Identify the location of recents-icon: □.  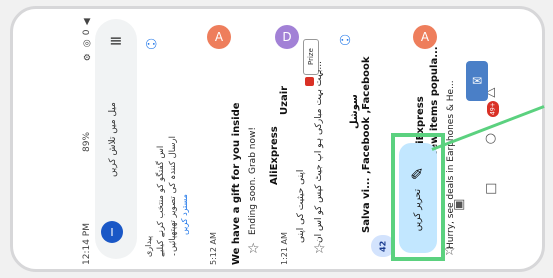
(491, 188).